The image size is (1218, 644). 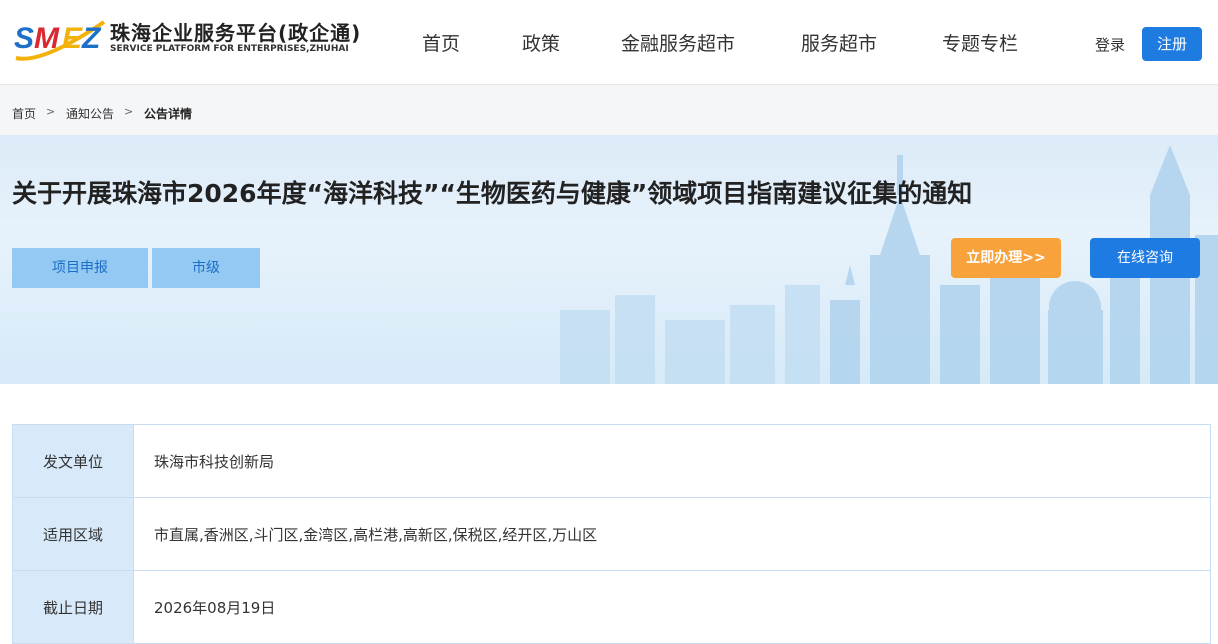 What do you see at coordinates (229, 49) in the screenshot?
I see `logo-title-en: SERVICE PLATFORM FOR ENTERPRISES,ZHUHAI` at bounding box center [229, 49].